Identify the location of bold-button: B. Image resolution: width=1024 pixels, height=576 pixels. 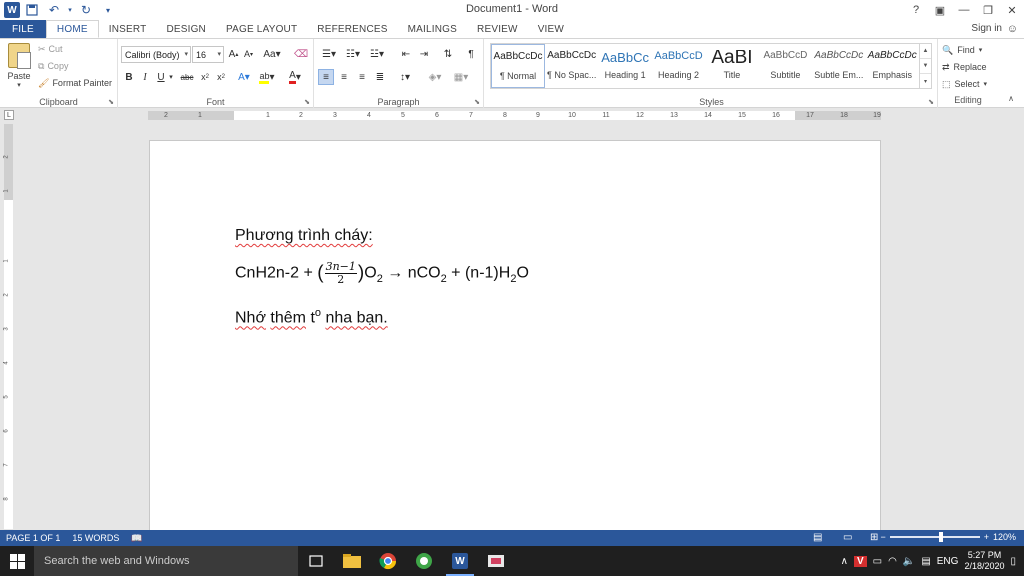
(129, 77).